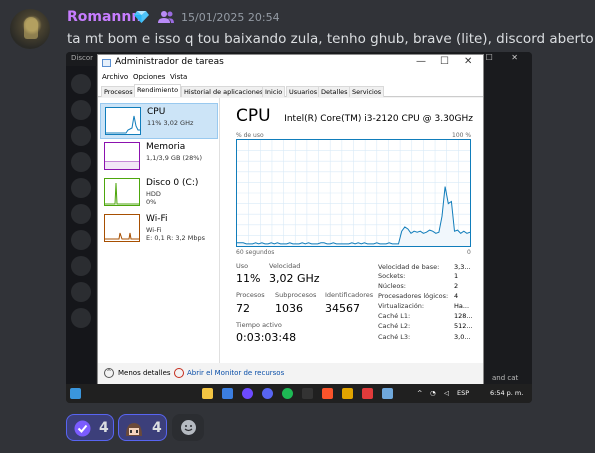 This screenshot has height=453, width=595. Describe the element at coordinates (409, 267) in the screenshot. I see `spec-label: Velocidad de base:` at that location.